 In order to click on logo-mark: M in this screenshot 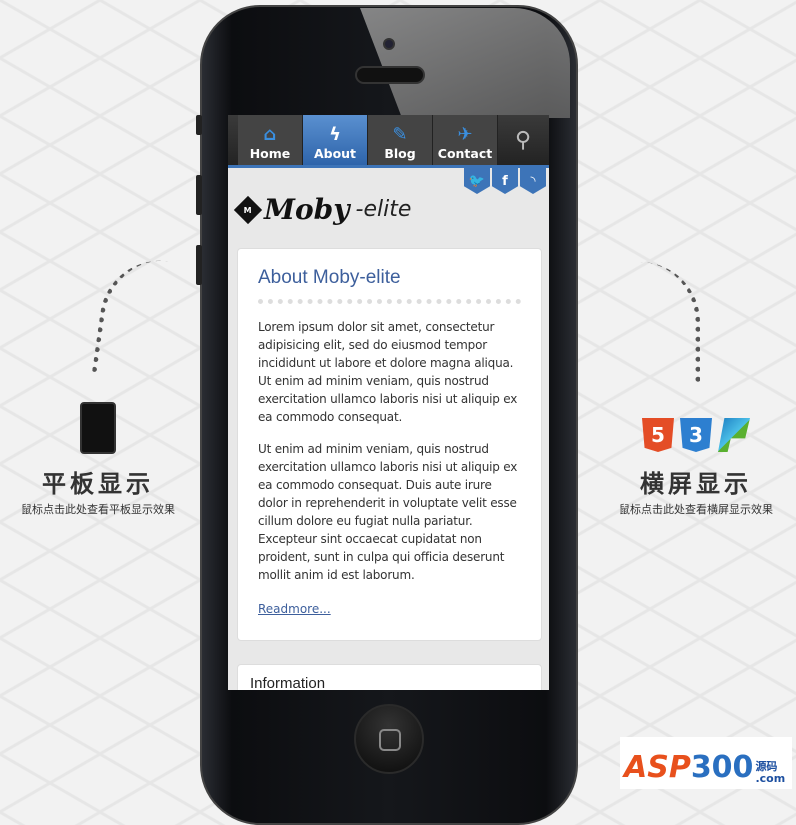, I will do `click(248, 209)`.